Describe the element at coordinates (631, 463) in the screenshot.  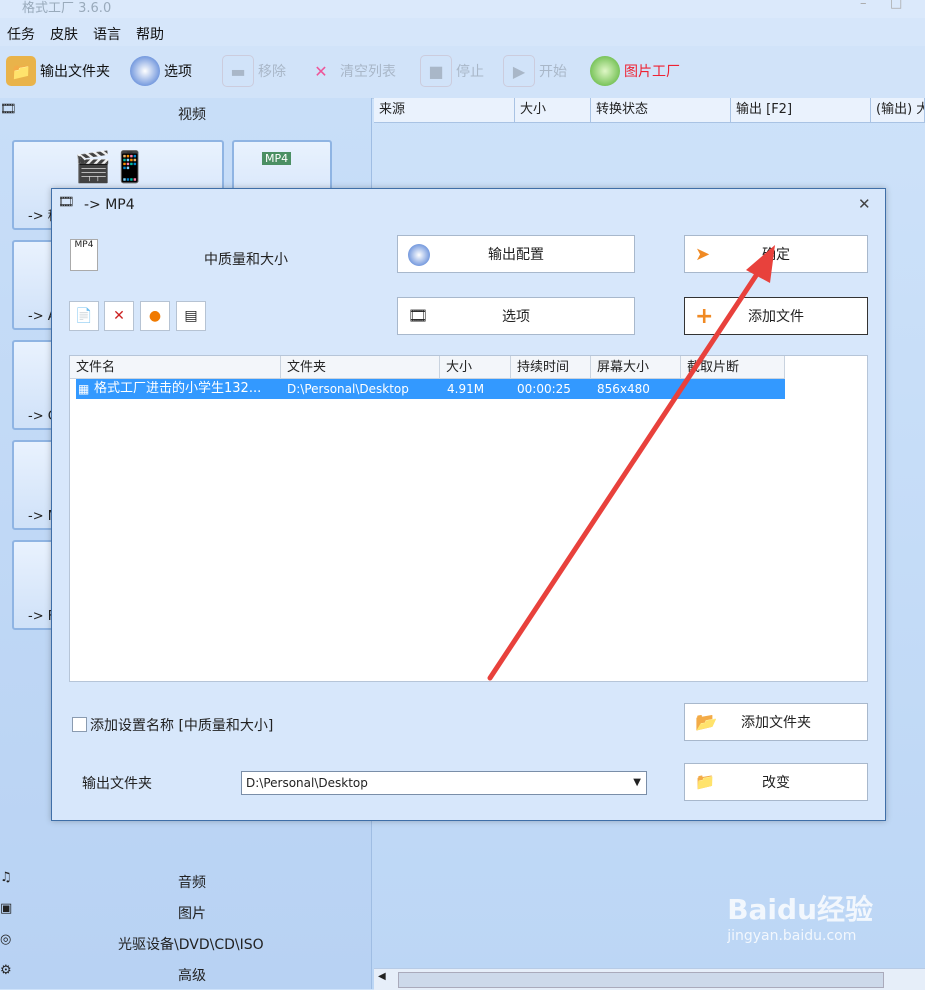
I see `annotation-arrow` at that location.